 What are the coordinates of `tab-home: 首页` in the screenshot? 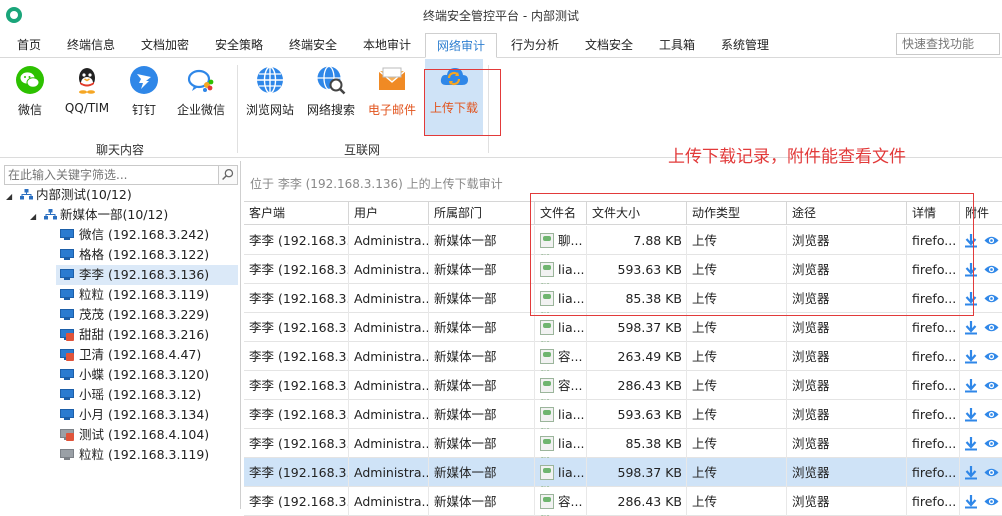 It's located at (29, 45).